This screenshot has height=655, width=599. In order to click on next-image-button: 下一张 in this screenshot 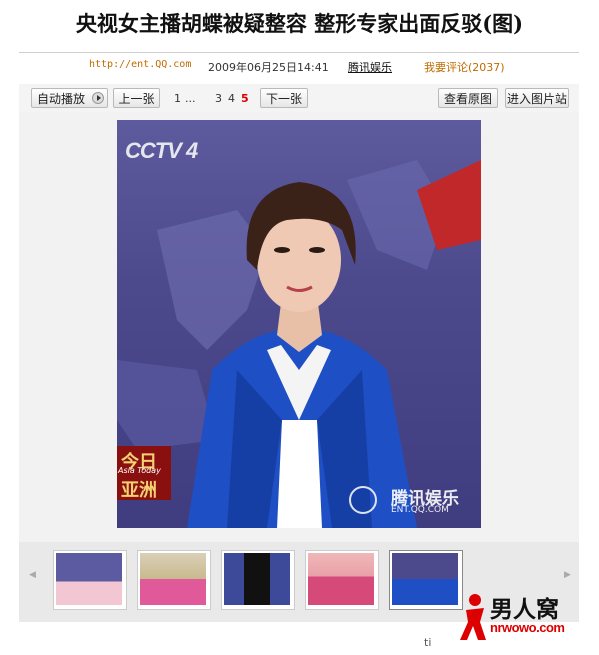, I will do `click(284, 98)`.